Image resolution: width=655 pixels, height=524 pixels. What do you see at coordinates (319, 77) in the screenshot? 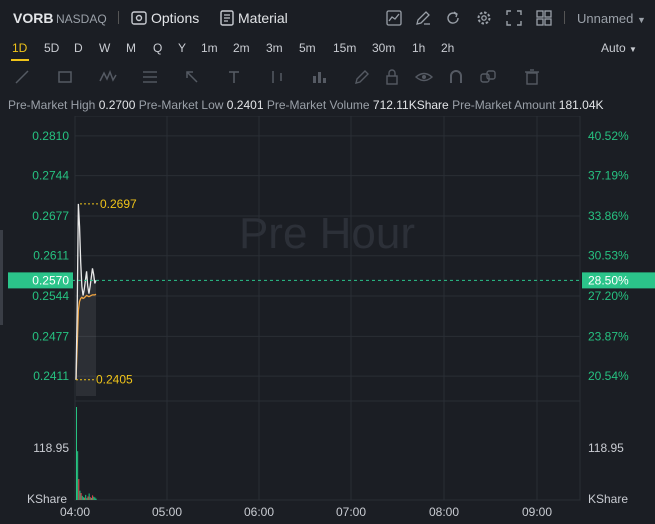
I see `chart-bar-icon` at bounding box center [319, 77].